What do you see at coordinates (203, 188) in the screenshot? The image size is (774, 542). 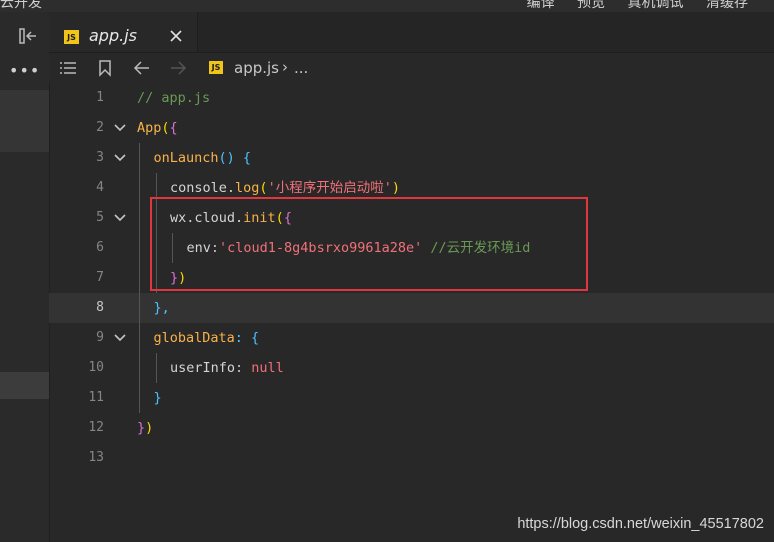 I see `code-token: console.` at bounding box center [203, 188].